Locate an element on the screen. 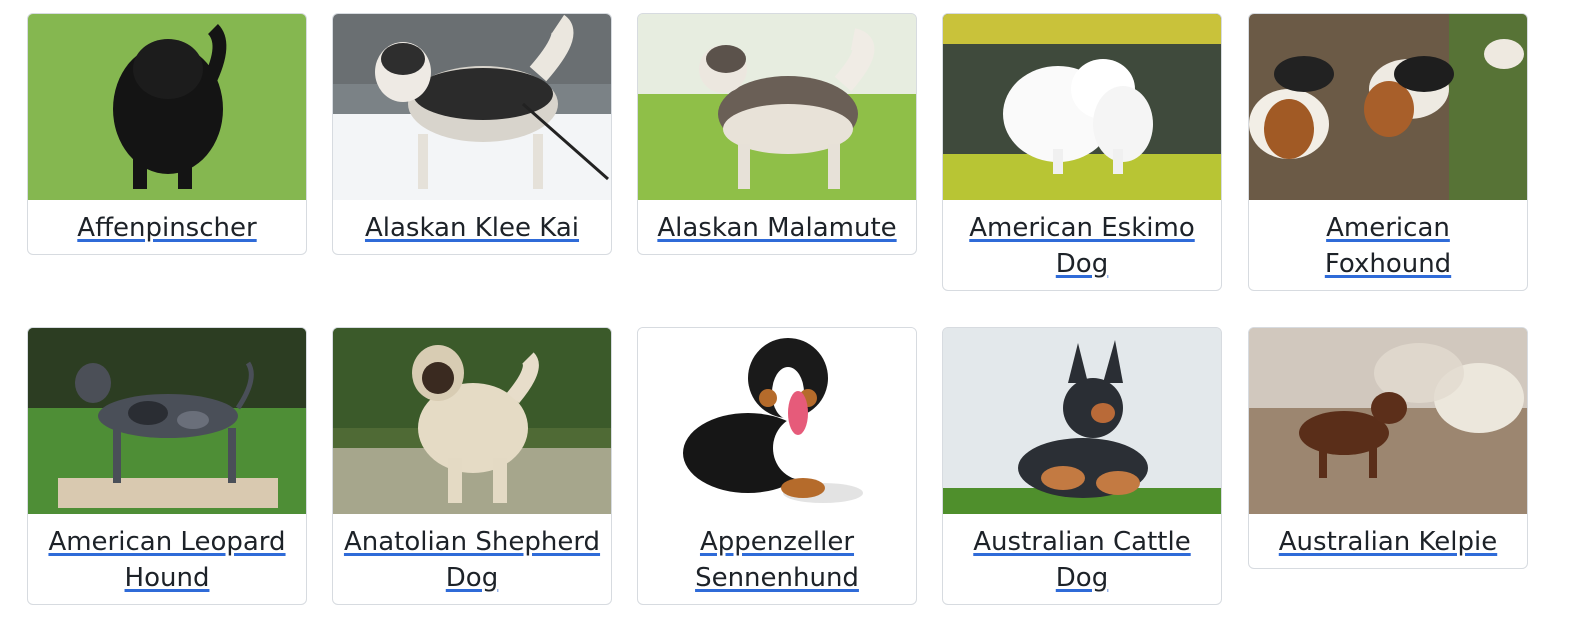 The height and width of the screenshot is (640, 1592). breed-link: Alaskan Malamute is located at coordinates (776, 228).